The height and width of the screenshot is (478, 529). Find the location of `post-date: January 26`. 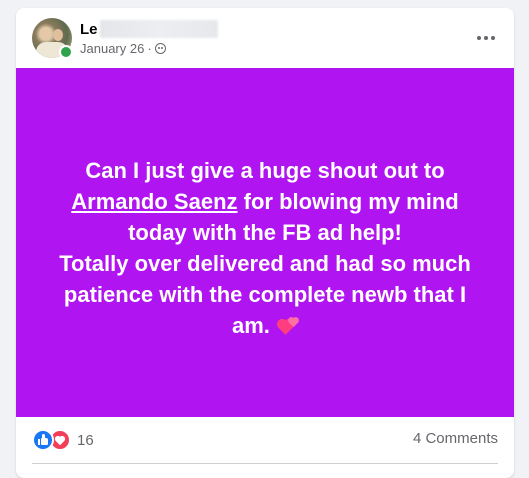

post-date: January 26 is located at coordinates (112, 48).